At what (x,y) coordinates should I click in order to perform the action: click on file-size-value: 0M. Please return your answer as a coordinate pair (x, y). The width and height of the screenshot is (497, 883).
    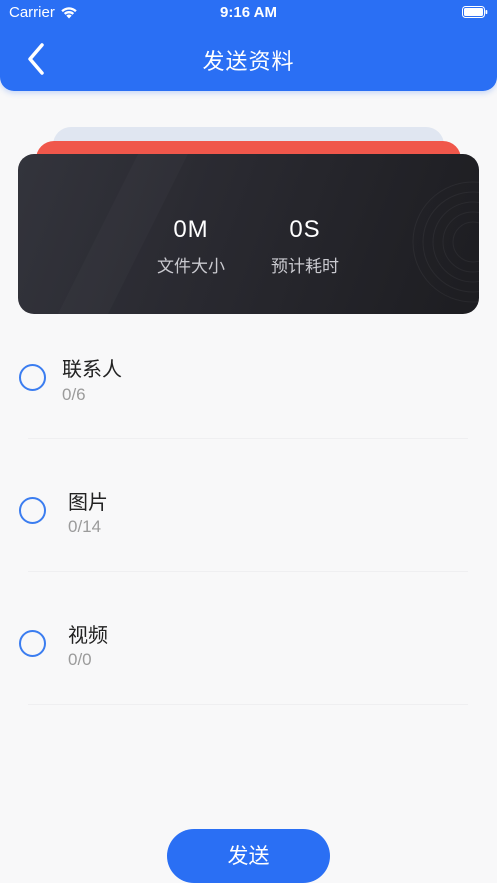
    Looking at the image, I should click on (191, 229).